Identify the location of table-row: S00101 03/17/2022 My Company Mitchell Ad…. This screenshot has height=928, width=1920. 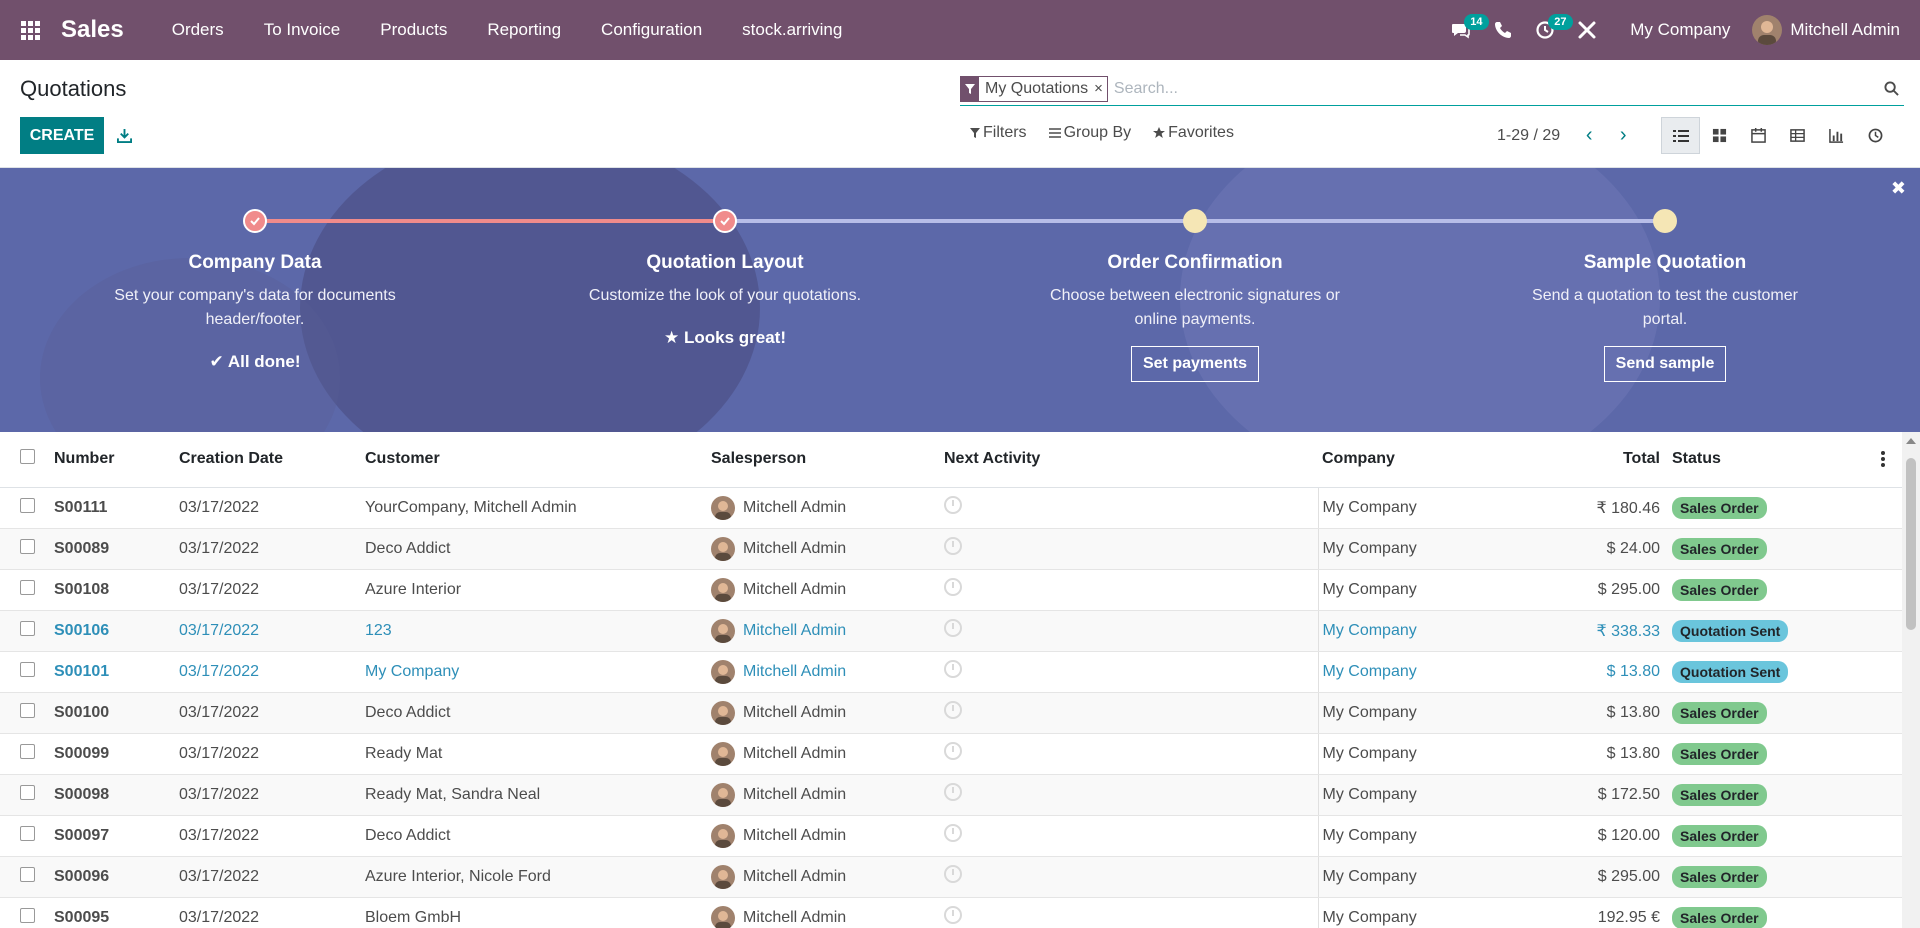
(951, 672).